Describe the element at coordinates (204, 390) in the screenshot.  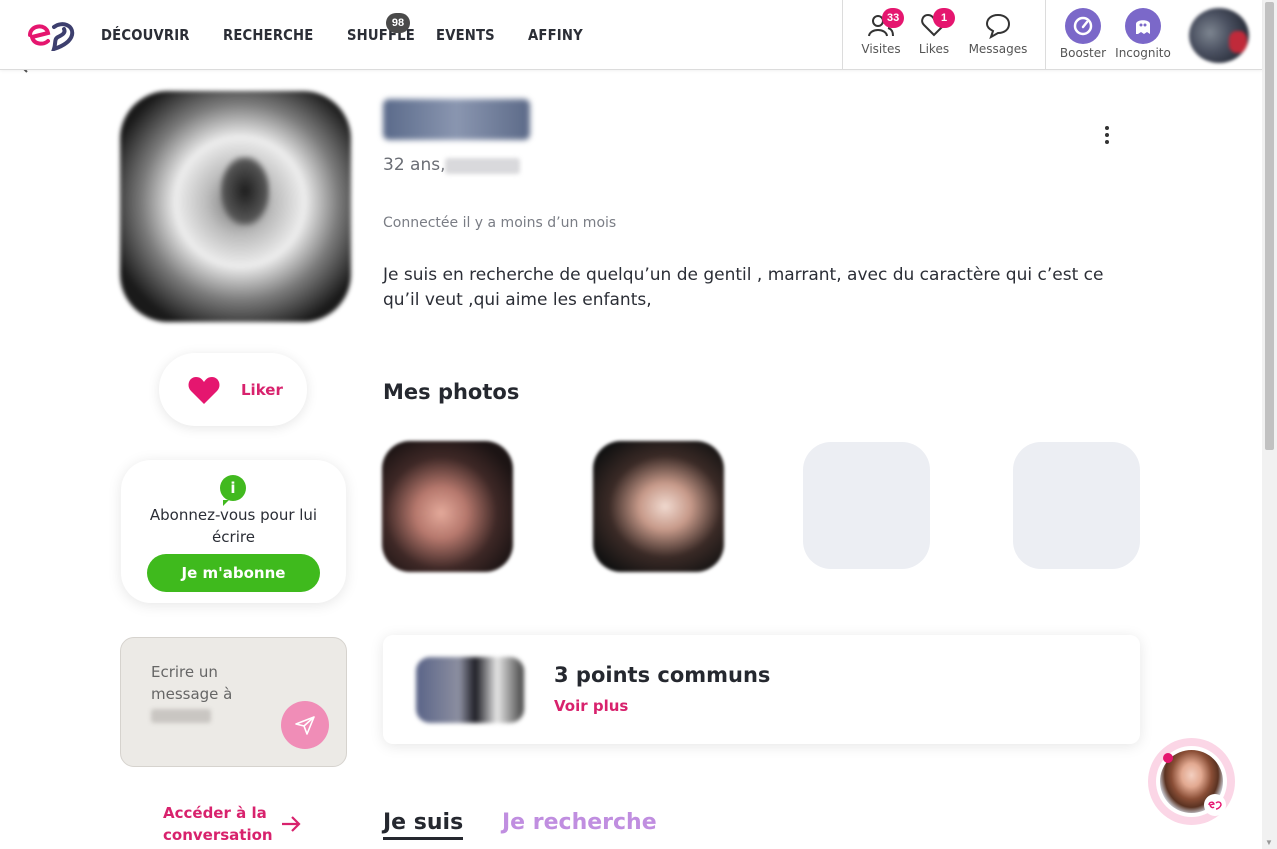
I see `heart-icon` at that location.